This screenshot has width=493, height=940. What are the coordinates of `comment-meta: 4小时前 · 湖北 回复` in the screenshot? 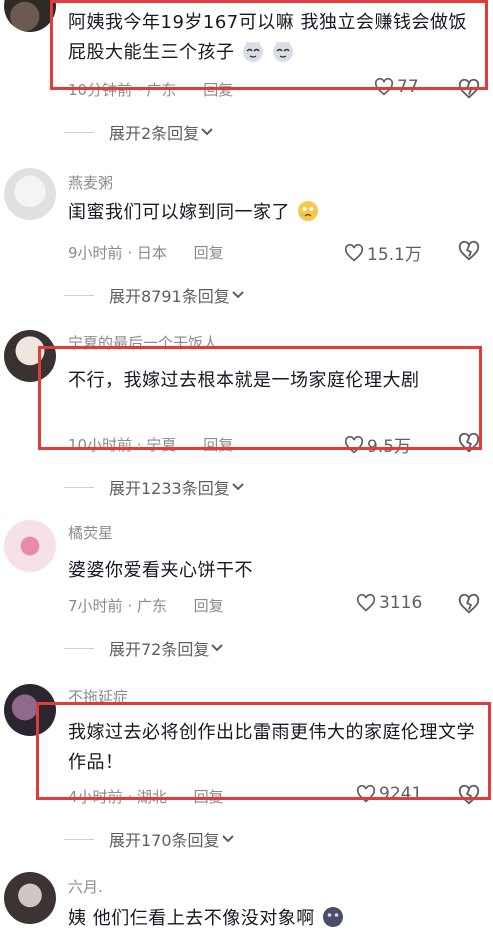 It's located at (146, 797).